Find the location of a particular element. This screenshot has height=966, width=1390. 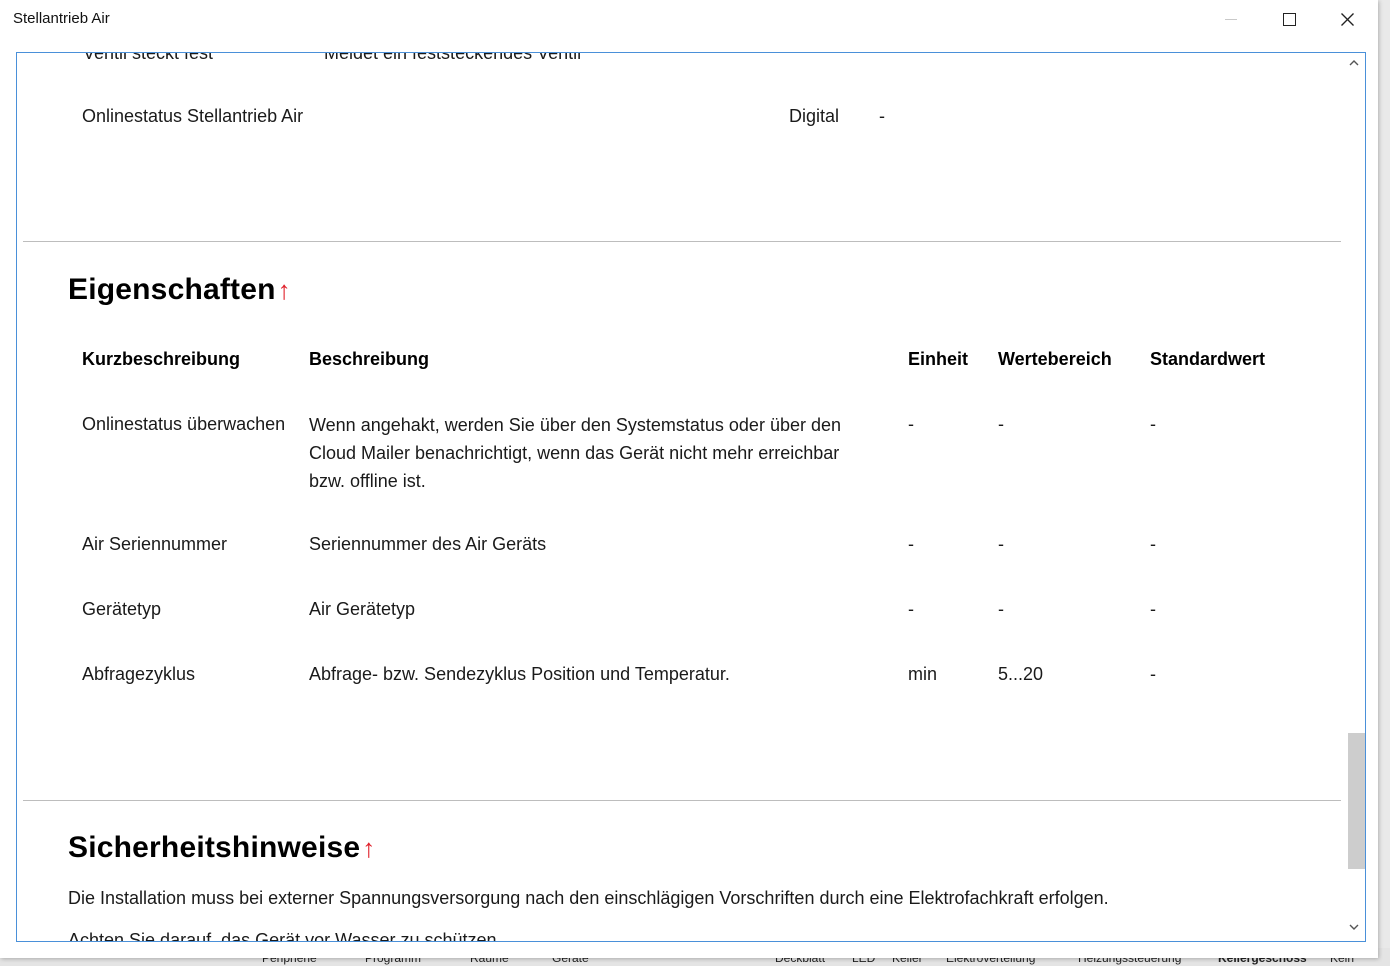

minimize-button is located at coordinates (1231, 19).